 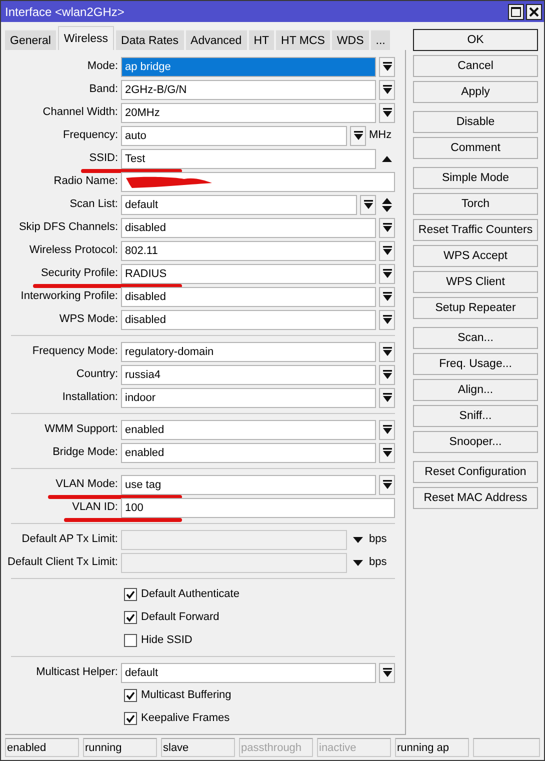 What do you see at coordinates (475, 230) in the screenshot?
I see `action-button: Reset Traffic Counters` at bounding box center [475, 230].